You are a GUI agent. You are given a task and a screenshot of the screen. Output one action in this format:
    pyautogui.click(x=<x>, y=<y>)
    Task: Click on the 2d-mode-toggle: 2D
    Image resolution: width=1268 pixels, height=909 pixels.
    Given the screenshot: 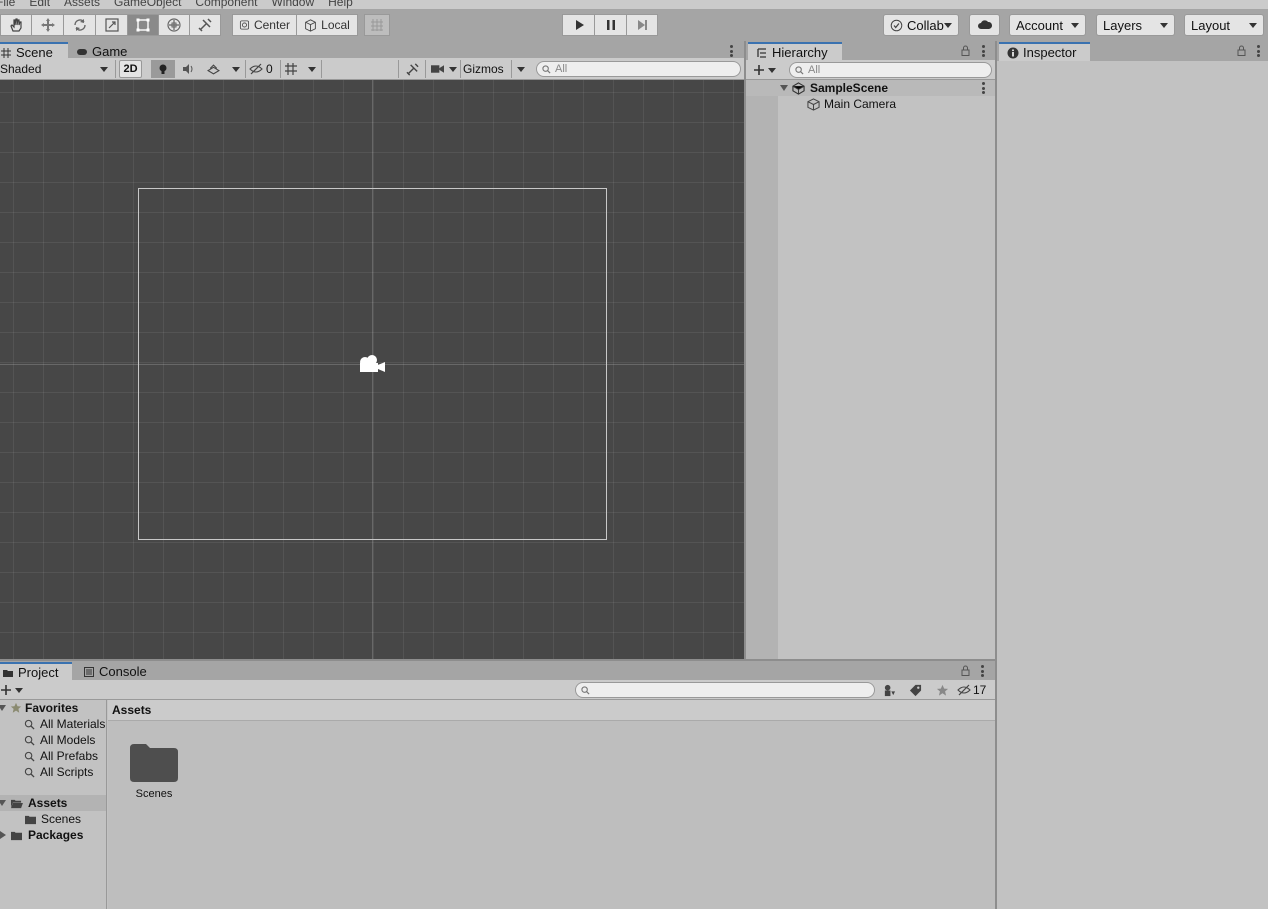 What is the action you would take?
    pyautogui.click(x=130, y=69)
    